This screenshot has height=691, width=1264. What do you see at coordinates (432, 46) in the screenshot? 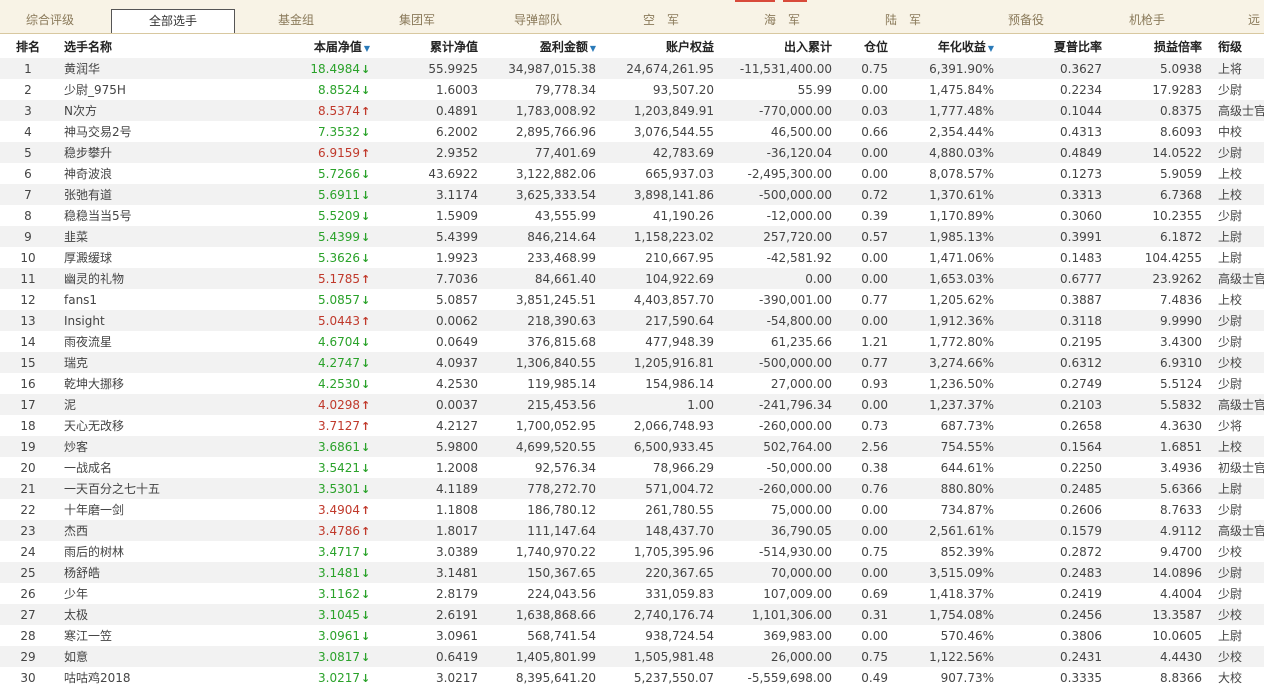
I see `col-cumulative-nav: 累计净值` at bounding box center [432, 46].